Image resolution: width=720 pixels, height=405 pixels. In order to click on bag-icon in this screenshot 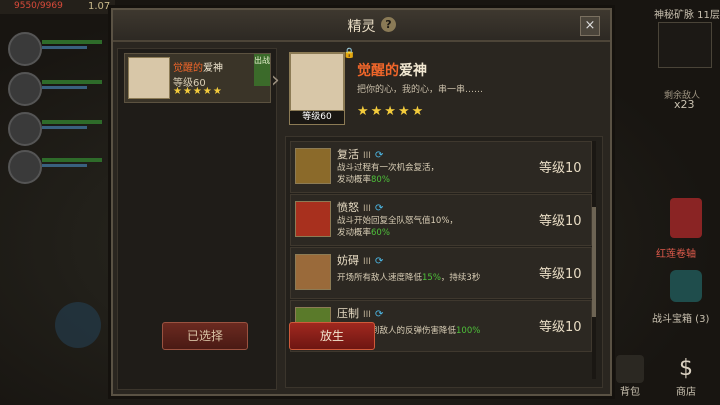, I will do `click(630, 369)`.